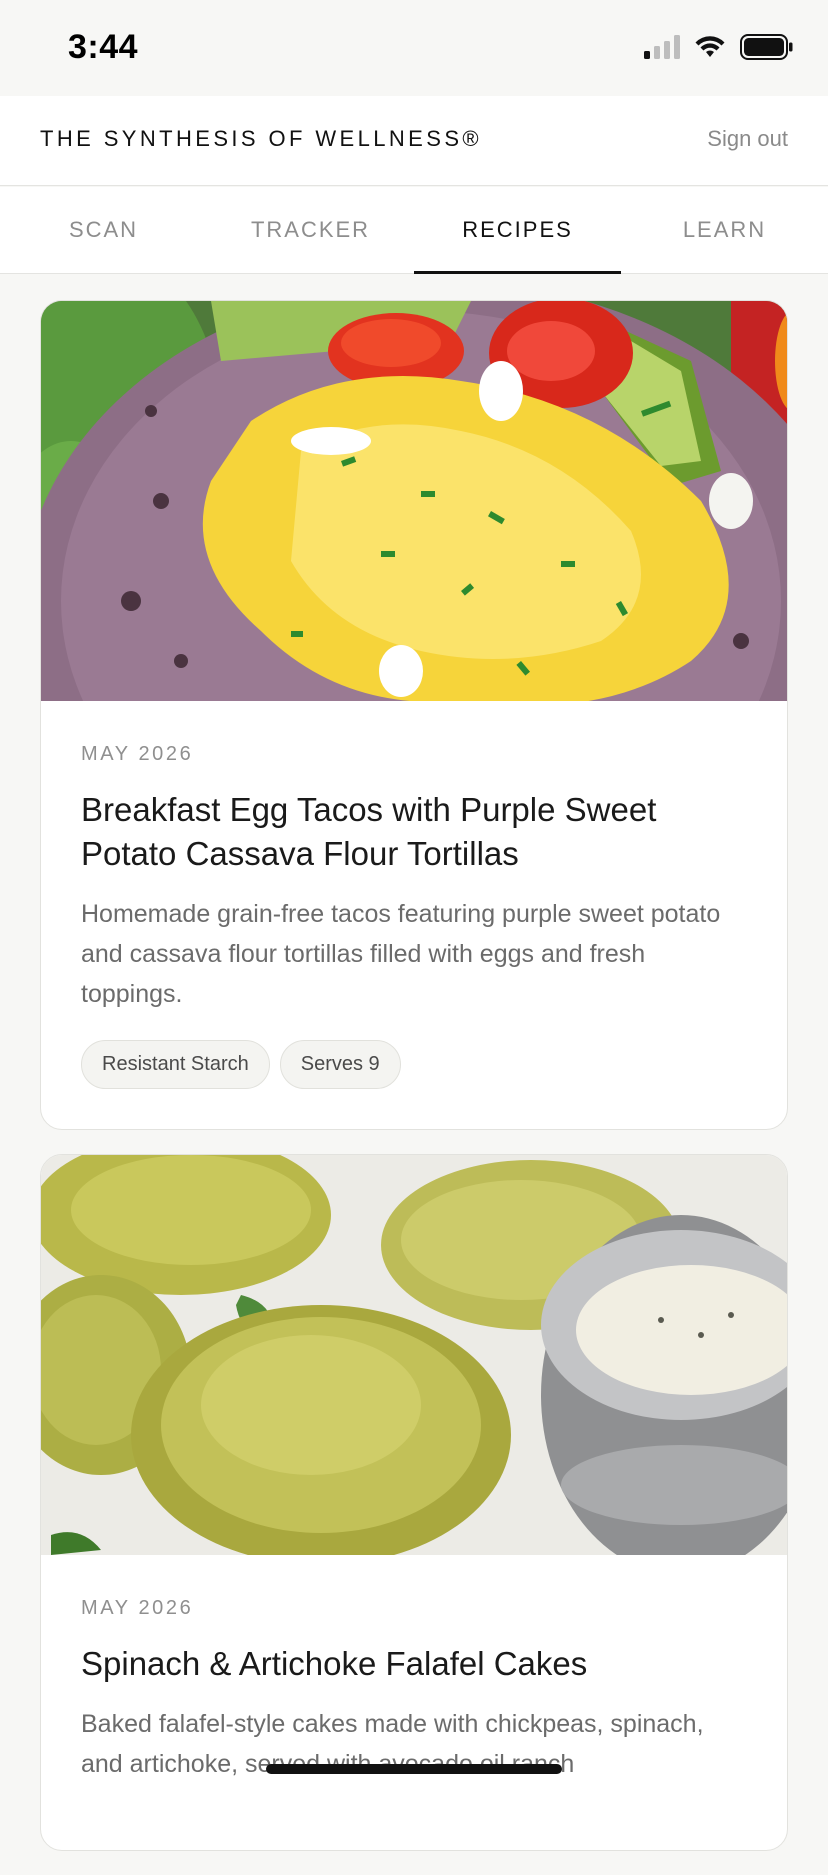 Image resolution: width=828 pixels, height=1875 pixels. Describe the element at coordinates (767, 49) in the screenshot. I see `battery-icon` at that location.